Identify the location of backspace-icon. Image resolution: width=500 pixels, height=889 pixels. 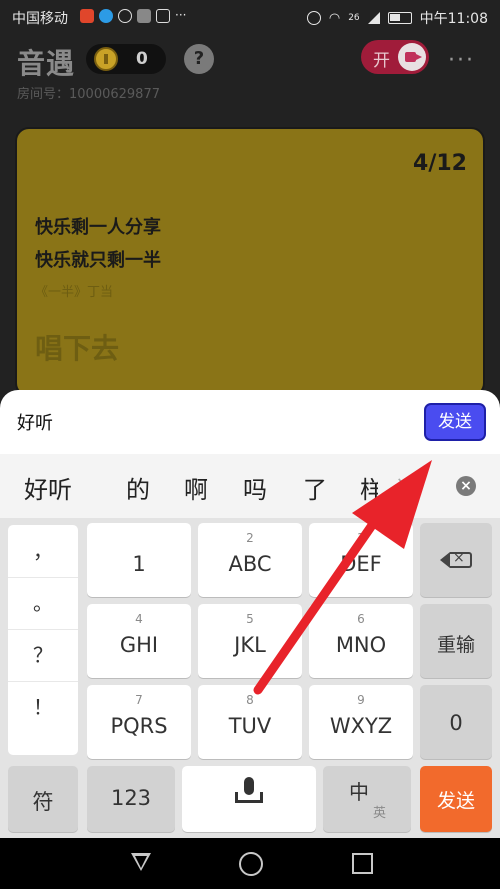
(456, 559).